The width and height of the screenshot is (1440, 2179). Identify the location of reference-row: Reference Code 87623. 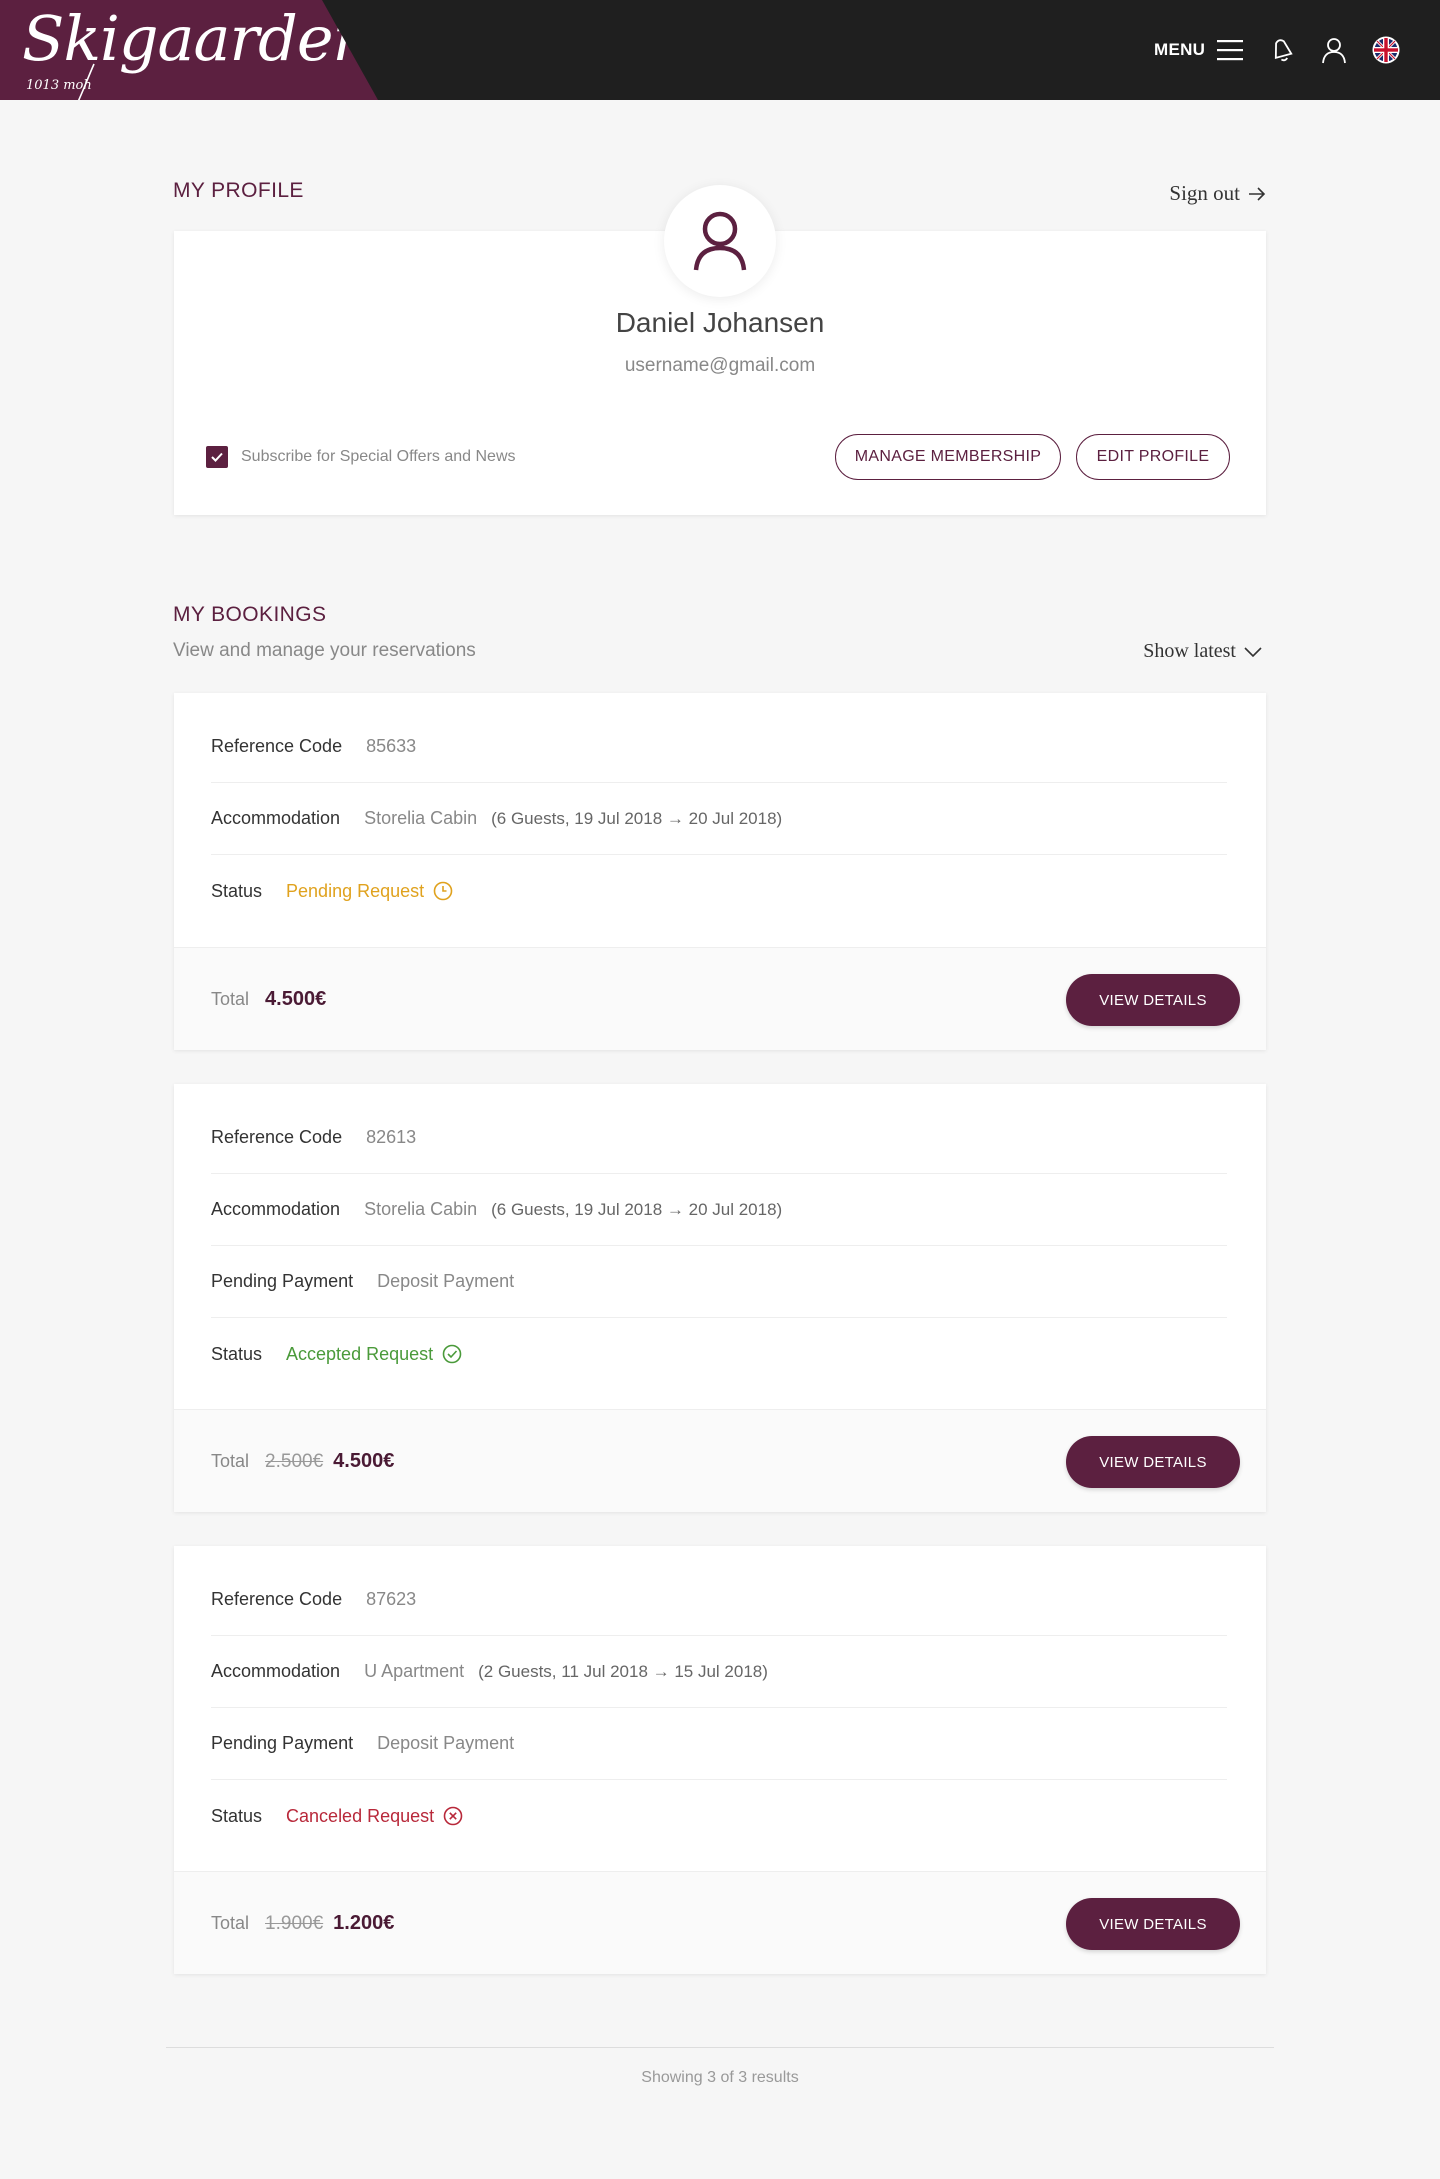
(719, 1600).